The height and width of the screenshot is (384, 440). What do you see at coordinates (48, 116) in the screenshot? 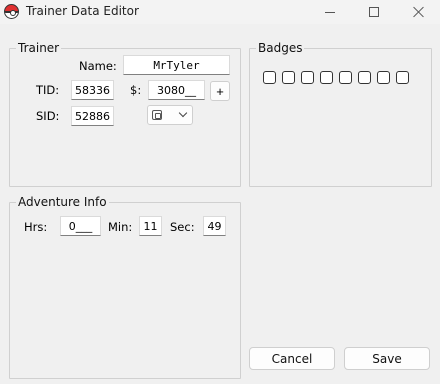
I see `sid-label: SID:` at bounding box center [48, 116].